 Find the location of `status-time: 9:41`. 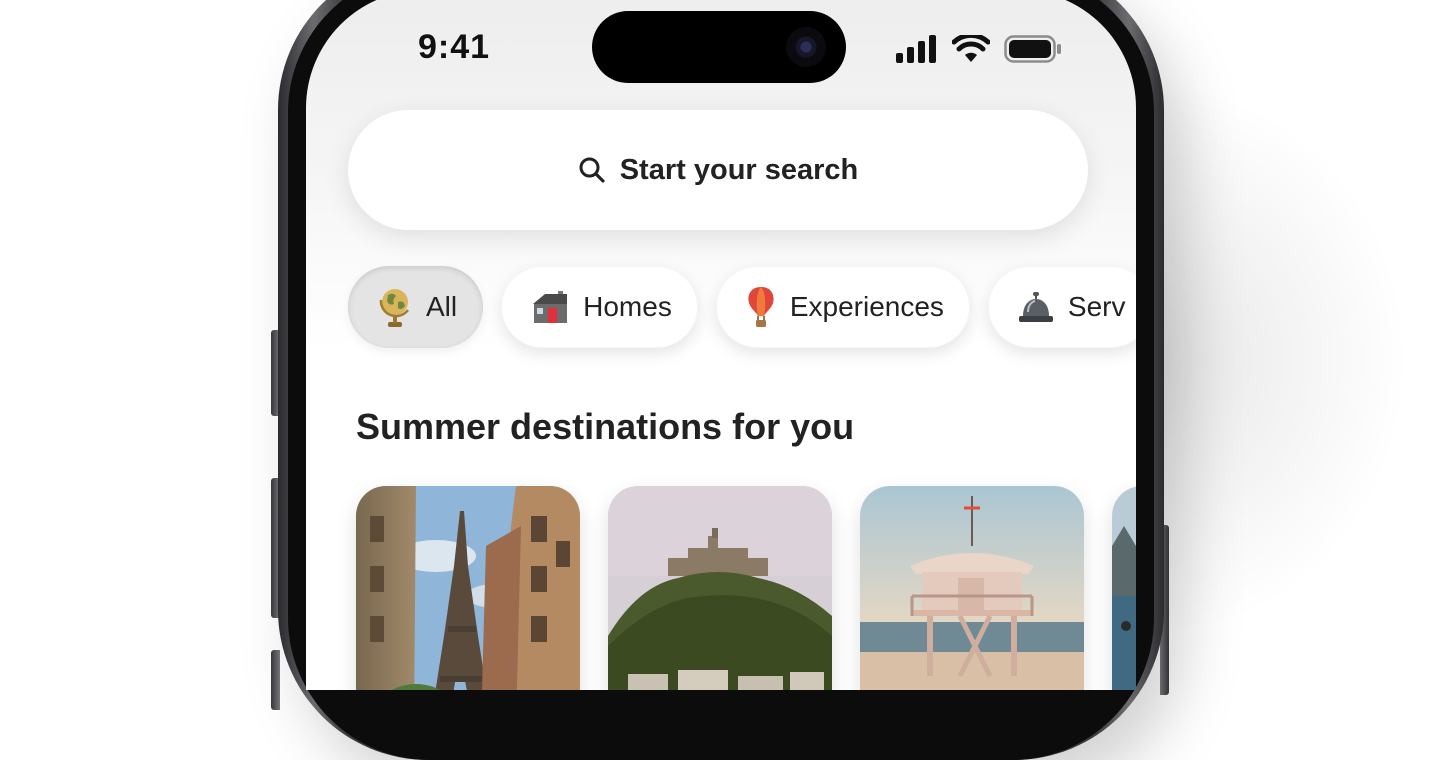

status-time: 9:41 is located at coordinates (454, 47).